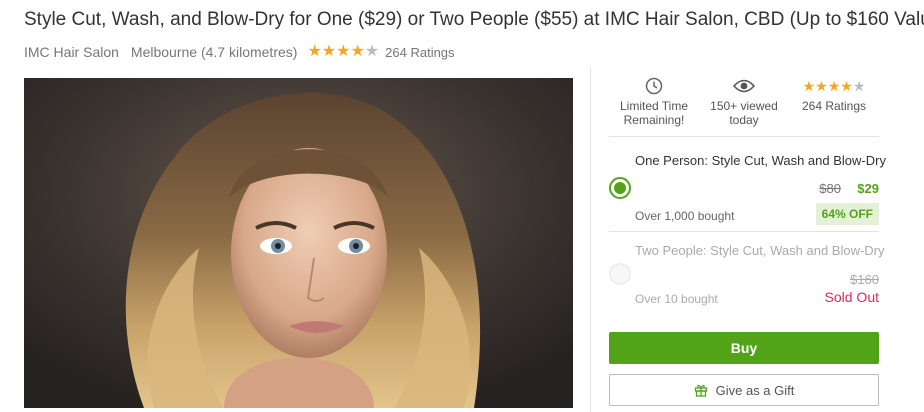 This screenshot has width=924, height=412. I want to click on sold-out-label: Sold Out, so click(851, 297).